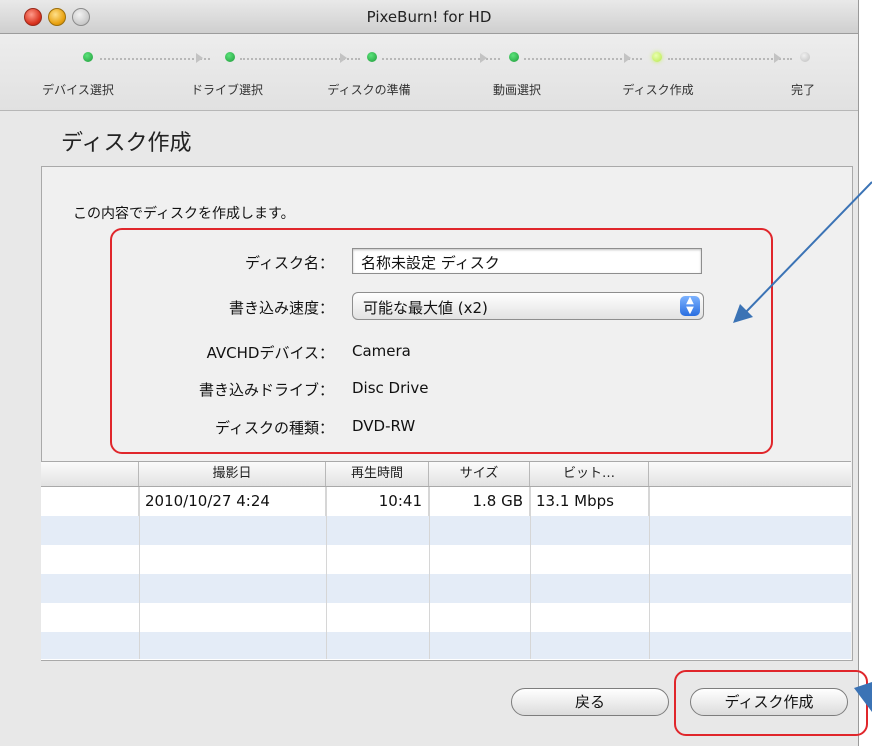 Image resolution: width=872 pixels, height=746 pixels. I want to click on column-header-size: サイズ, so click(479, 474).